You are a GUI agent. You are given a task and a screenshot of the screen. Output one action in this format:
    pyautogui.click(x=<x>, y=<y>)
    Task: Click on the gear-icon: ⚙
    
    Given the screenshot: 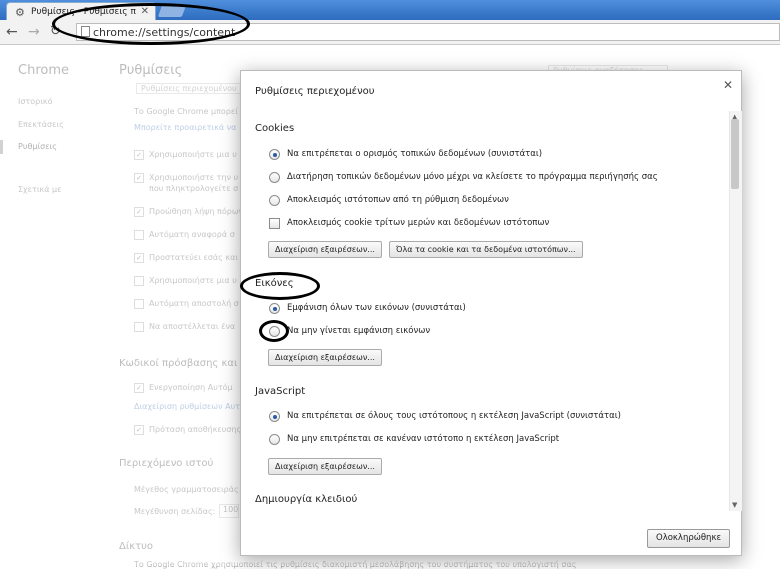 What is the action you would take?
    pyautogui.click(x=20, y=12)
    